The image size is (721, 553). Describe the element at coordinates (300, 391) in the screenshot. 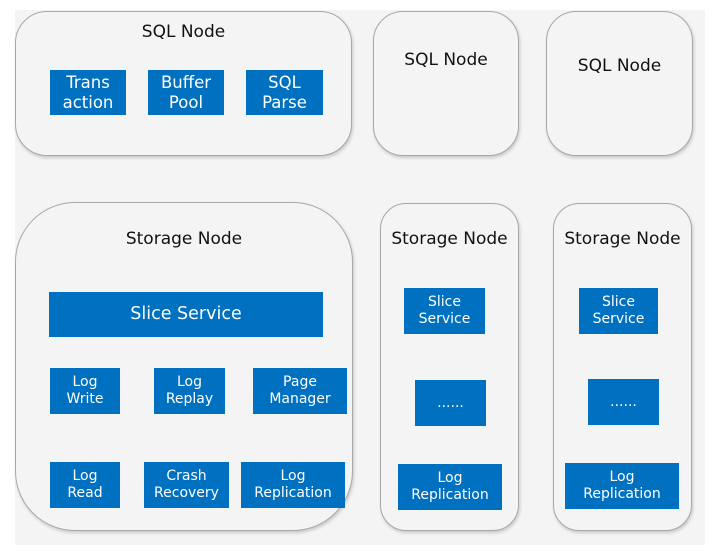

I see `page-manager-block: Page Manager` at that location.